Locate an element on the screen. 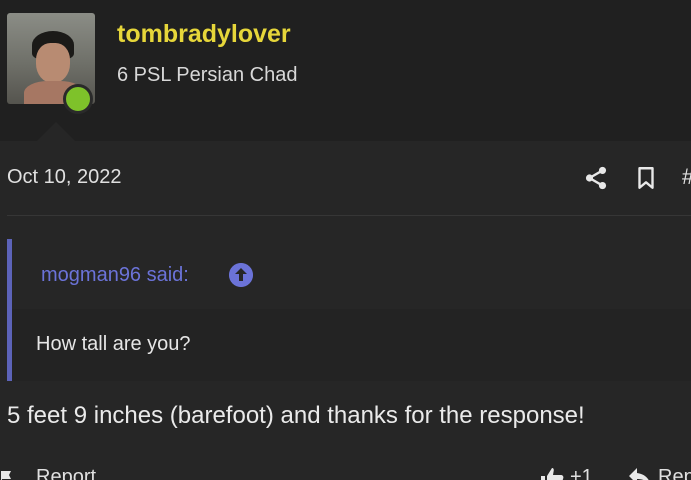 Image resolution: width=691 pixels, height=480 pixels. post-permalink: # is located at coordinates (686, 177).